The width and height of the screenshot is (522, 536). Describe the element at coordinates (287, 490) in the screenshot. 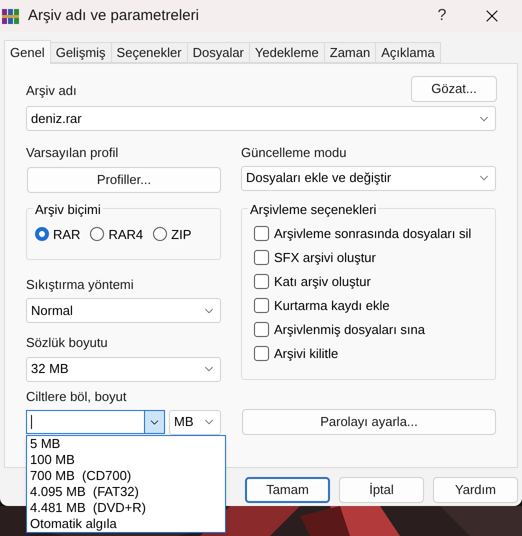

I see `dialog-button: Tamam` at that location.